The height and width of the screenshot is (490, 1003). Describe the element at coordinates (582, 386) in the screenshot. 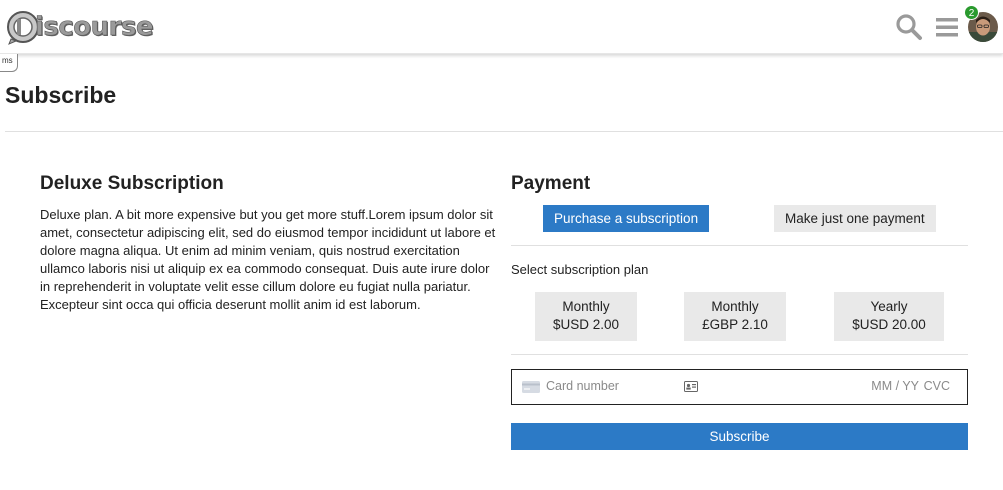

I see `card-number-placeholder: Card number` at that location.